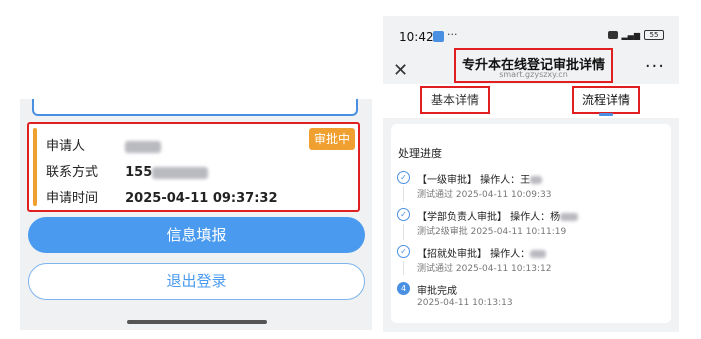 The height and width of the screenshot is (339, 701). I want to click on nfc-icon, so click(612, 35).